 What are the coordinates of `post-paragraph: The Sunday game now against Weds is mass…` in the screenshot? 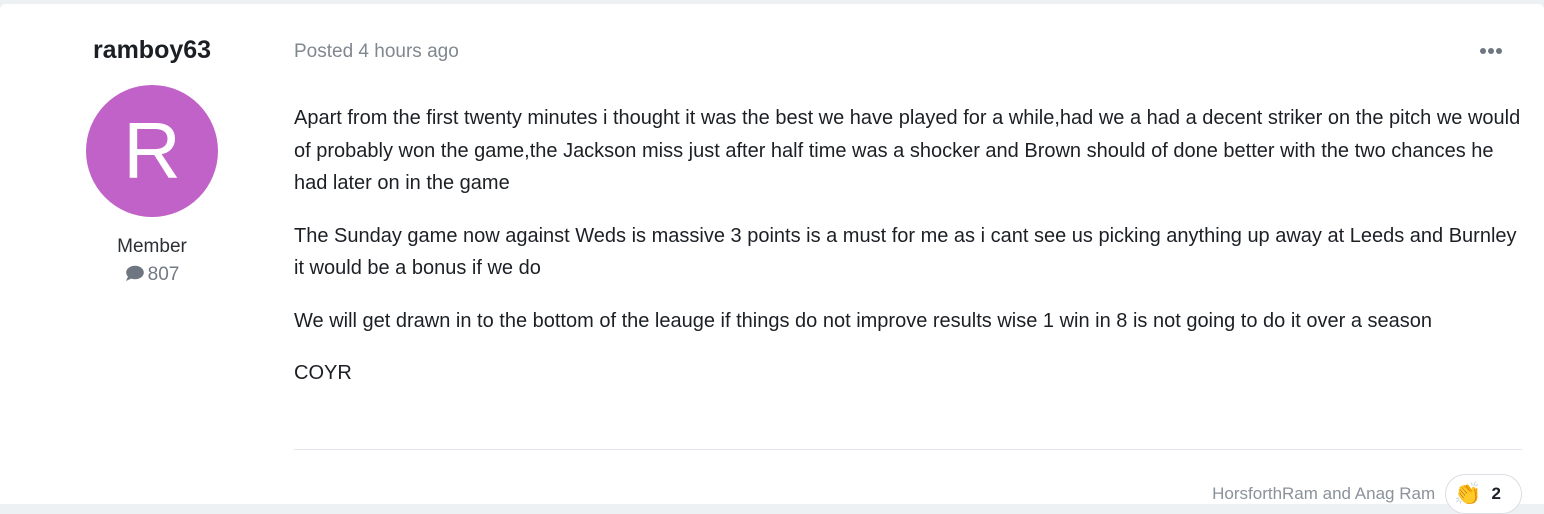 It's located at (905, 252).